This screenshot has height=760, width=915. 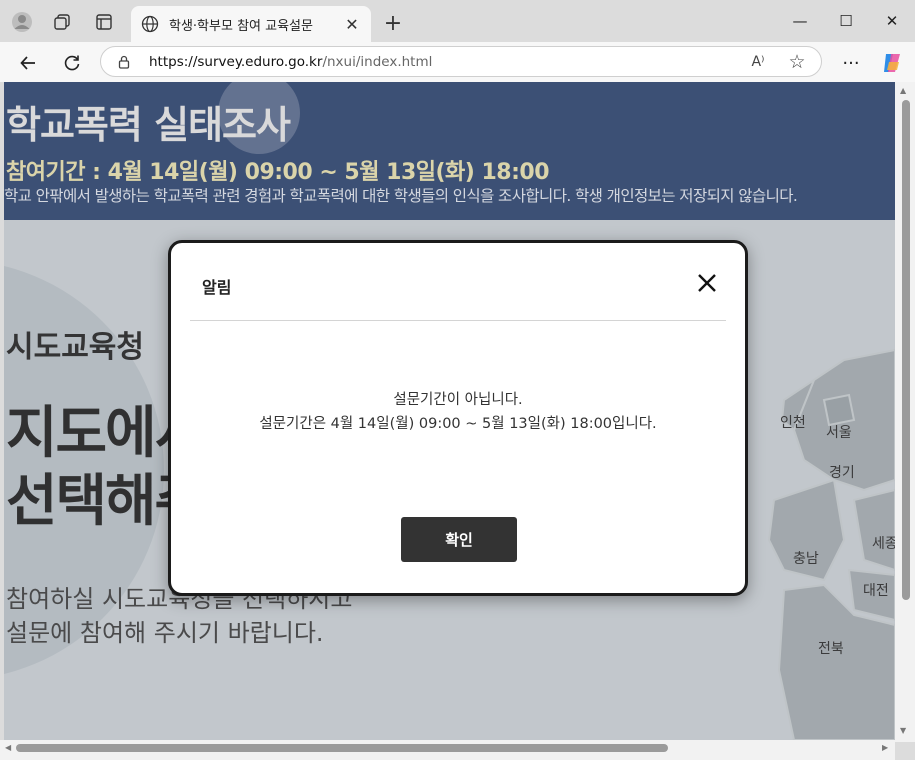 What do you see at coordinates (458, 320) in the screenshot?
I see `dialog-divider` at bounding box center [458, 320].